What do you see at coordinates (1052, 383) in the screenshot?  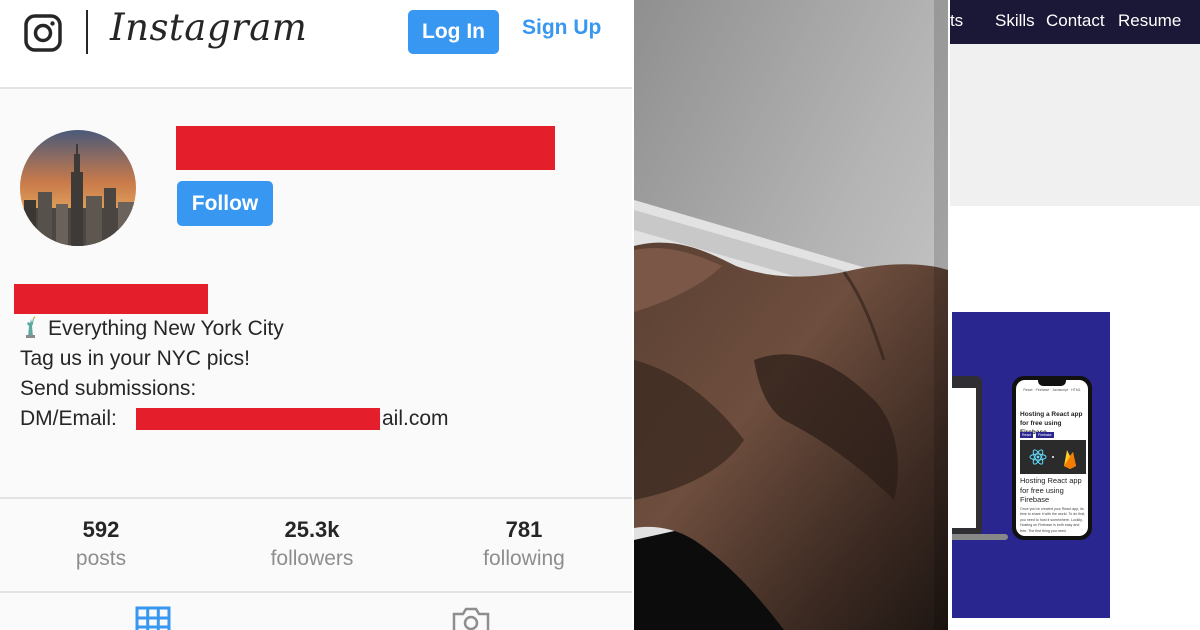 I see `phone-notch` at bounding box center [1052, 383].